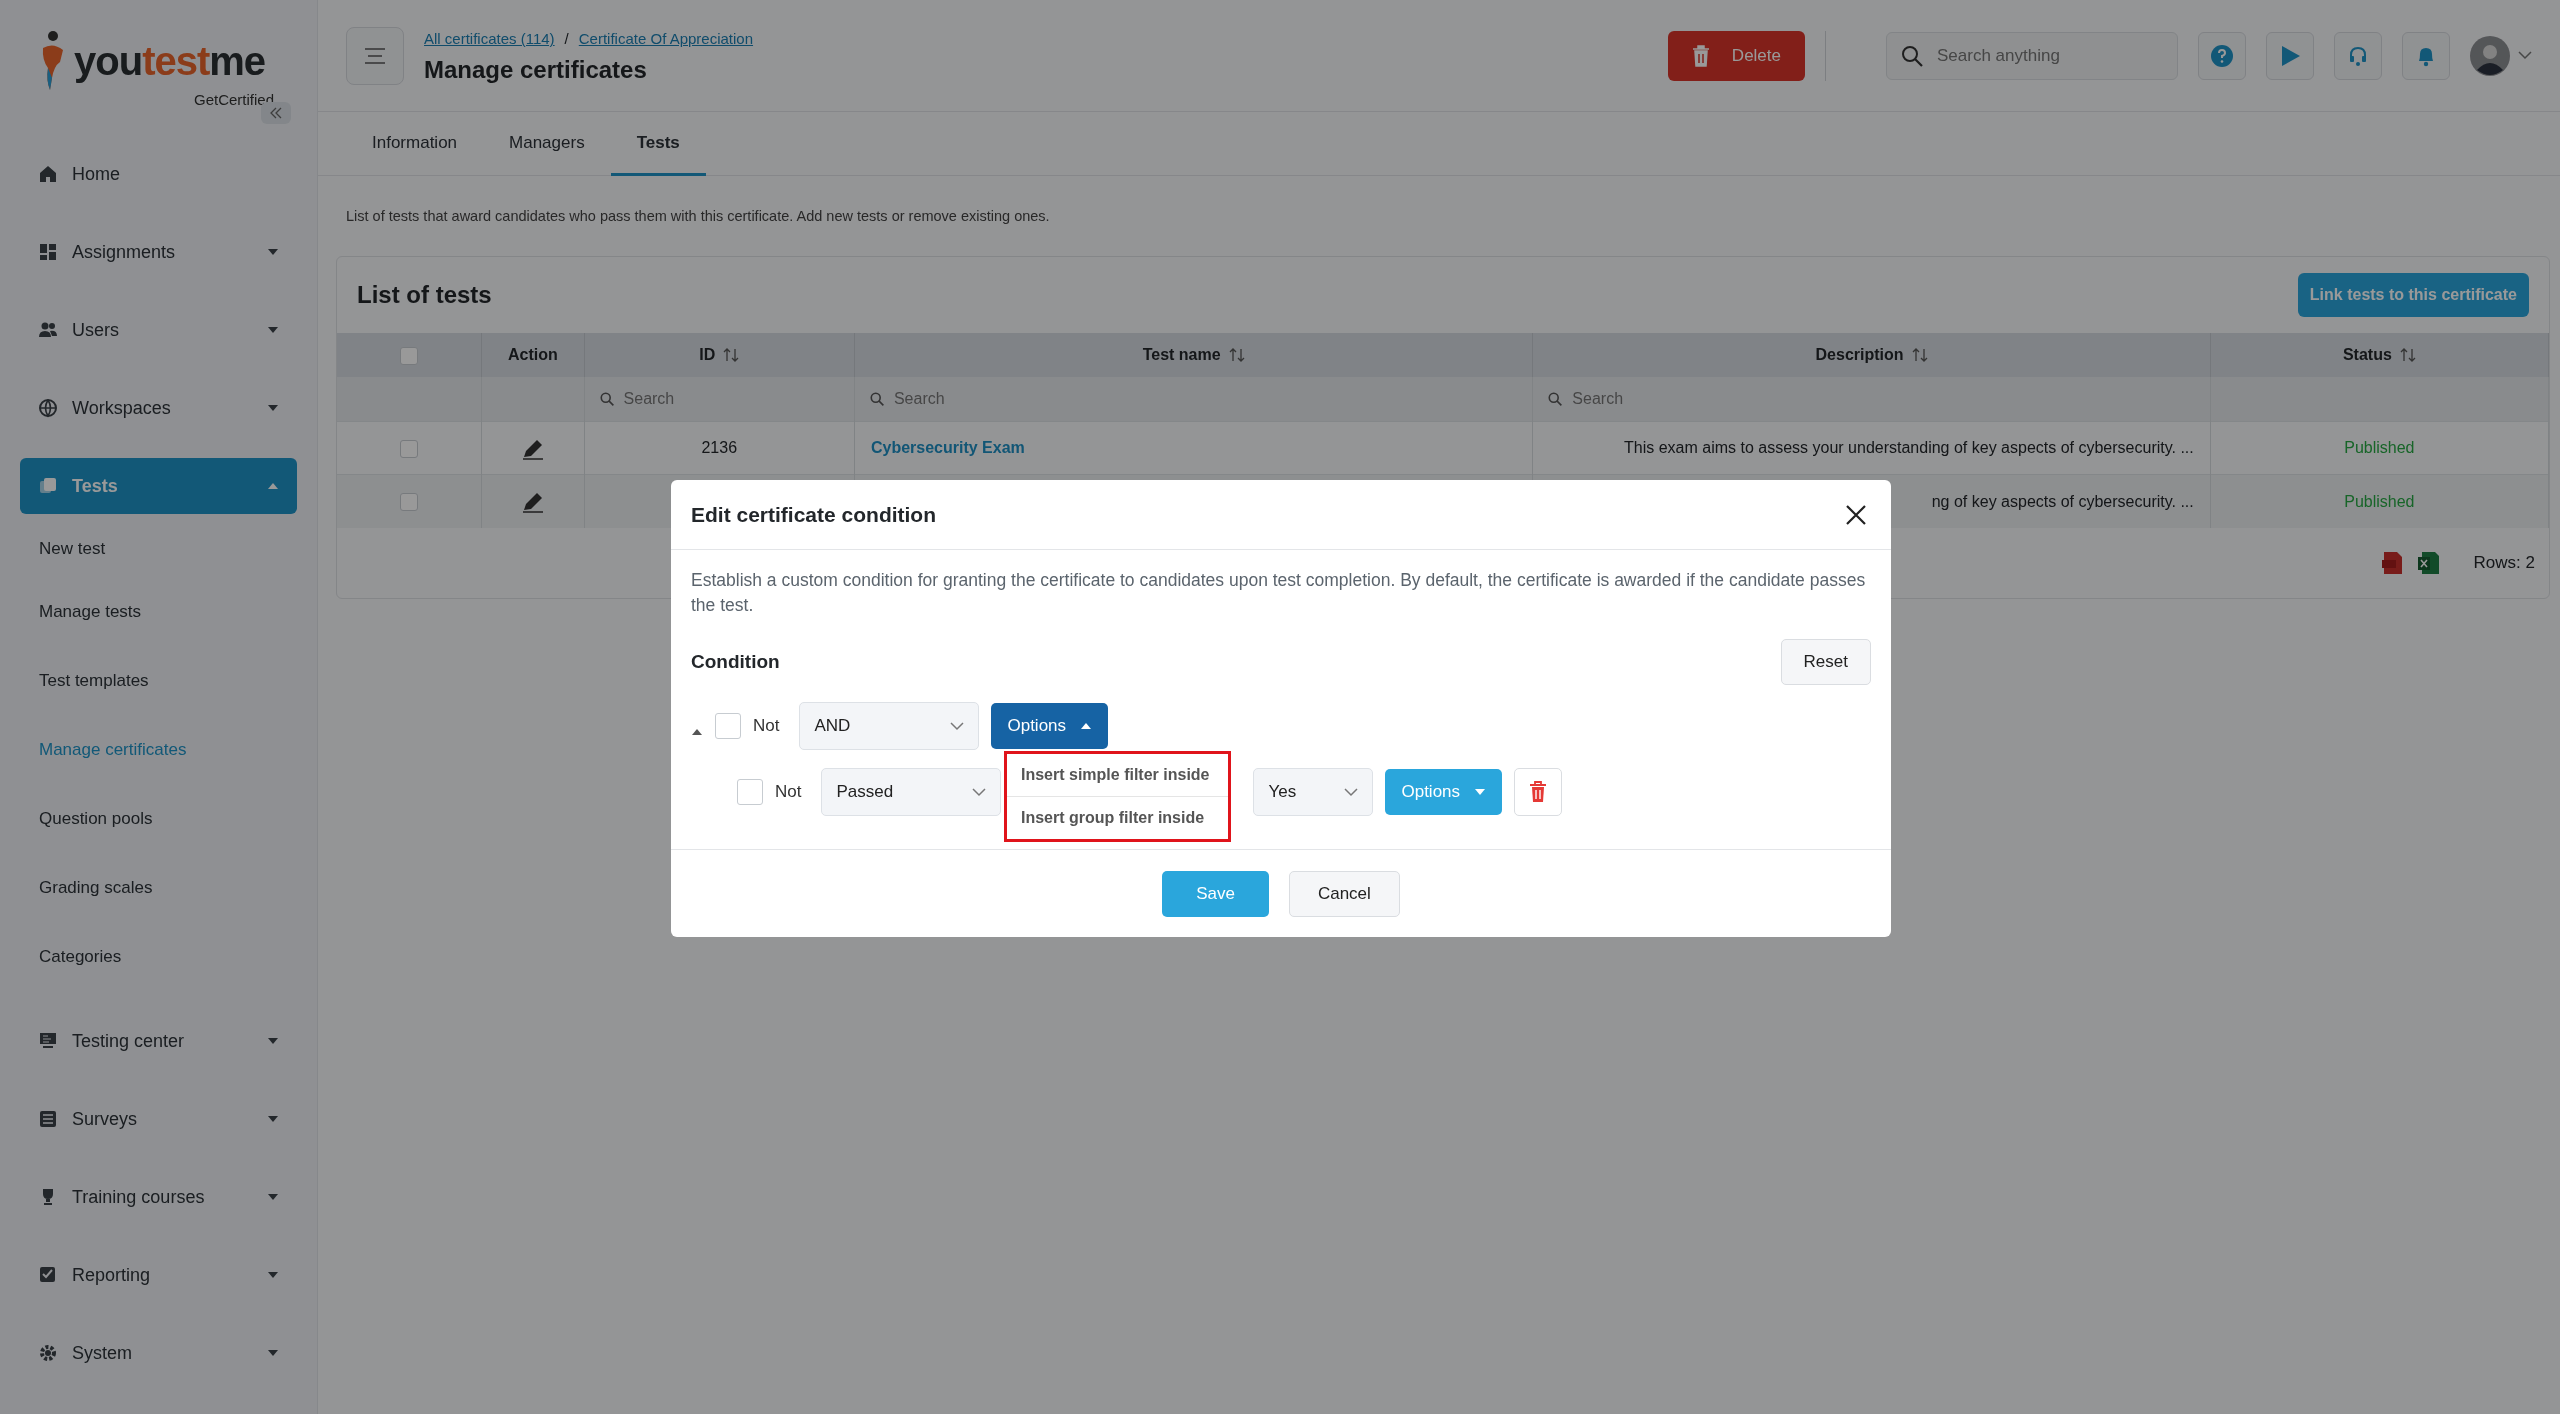 The image size is (2560, 1414). What do you see at coordinates (735, 661) in the screenshot?
I see `section-title: Condition` at bounding box center [735, 661].